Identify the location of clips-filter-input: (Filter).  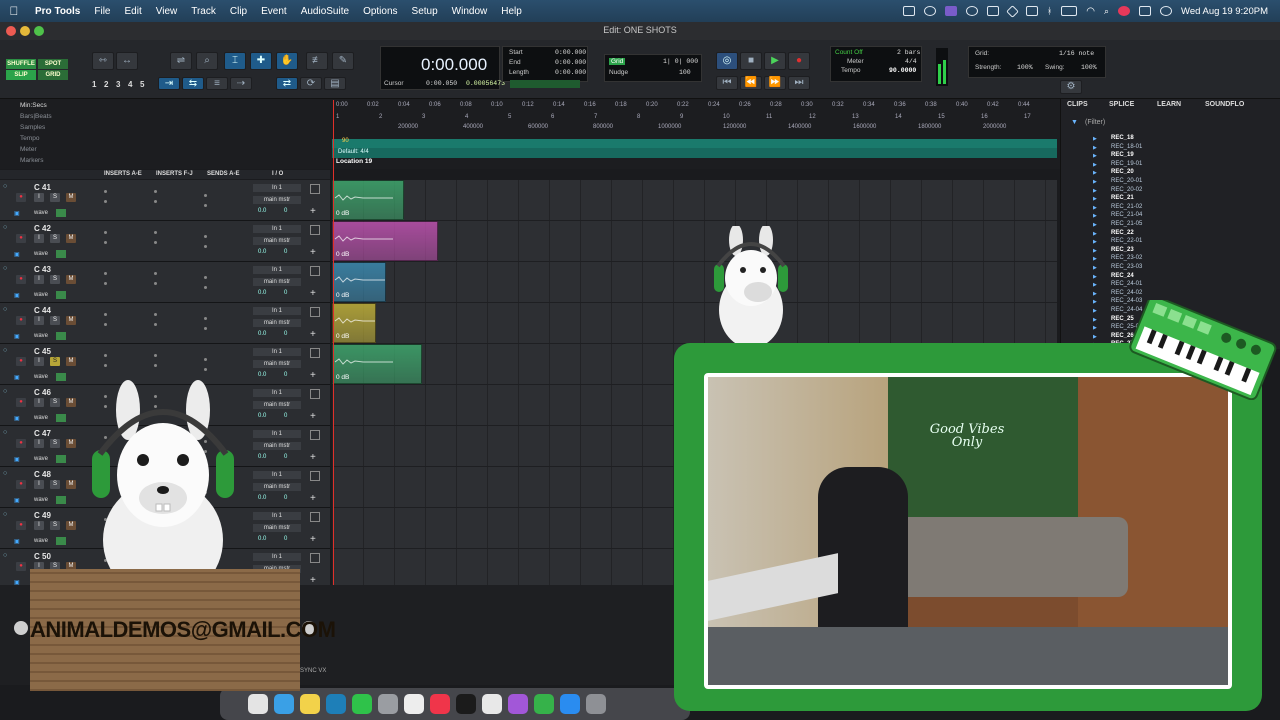
(1095, 122).